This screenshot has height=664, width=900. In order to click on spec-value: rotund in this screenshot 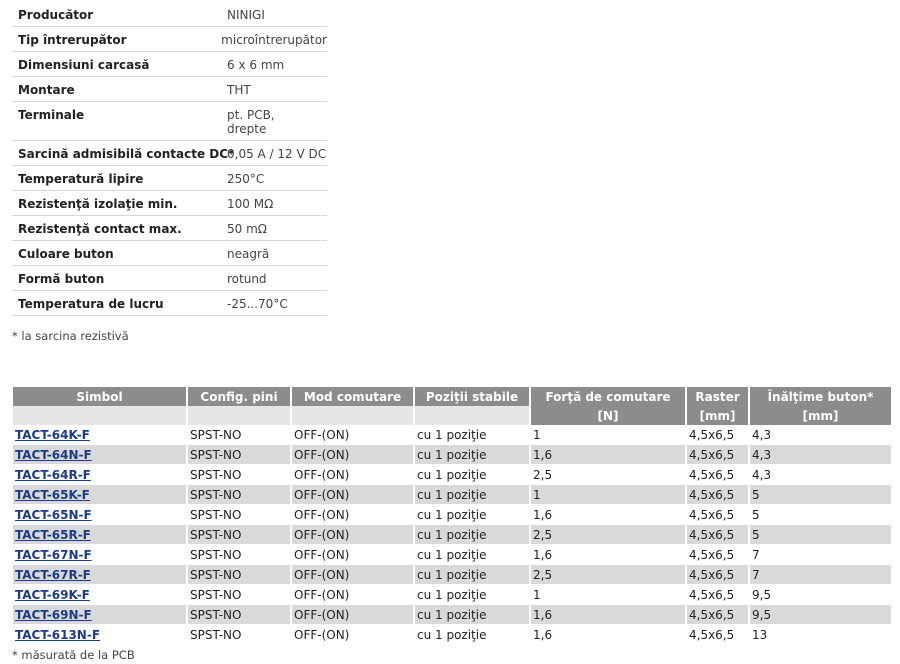, I will do `click(274, 278)`.